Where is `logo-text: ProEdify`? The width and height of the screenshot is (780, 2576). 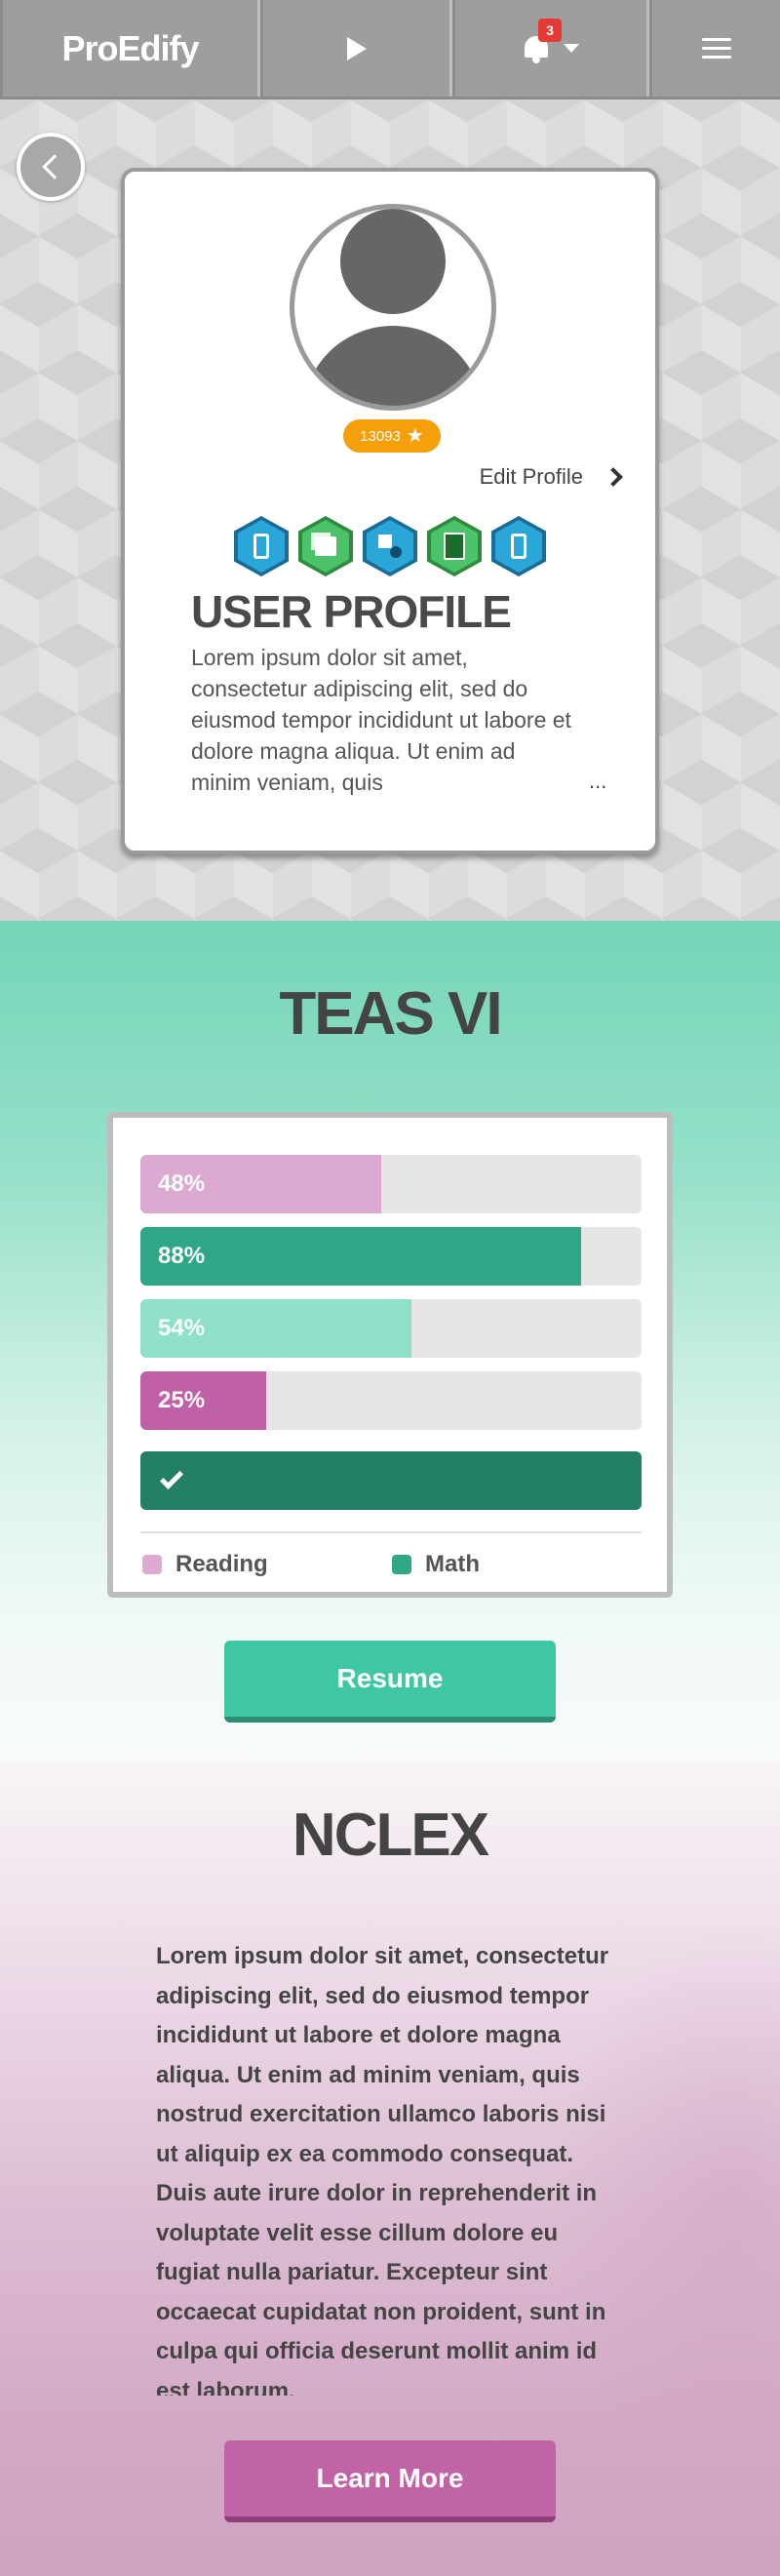
logo-text: ProEdify is located at coordinates (130, 47).